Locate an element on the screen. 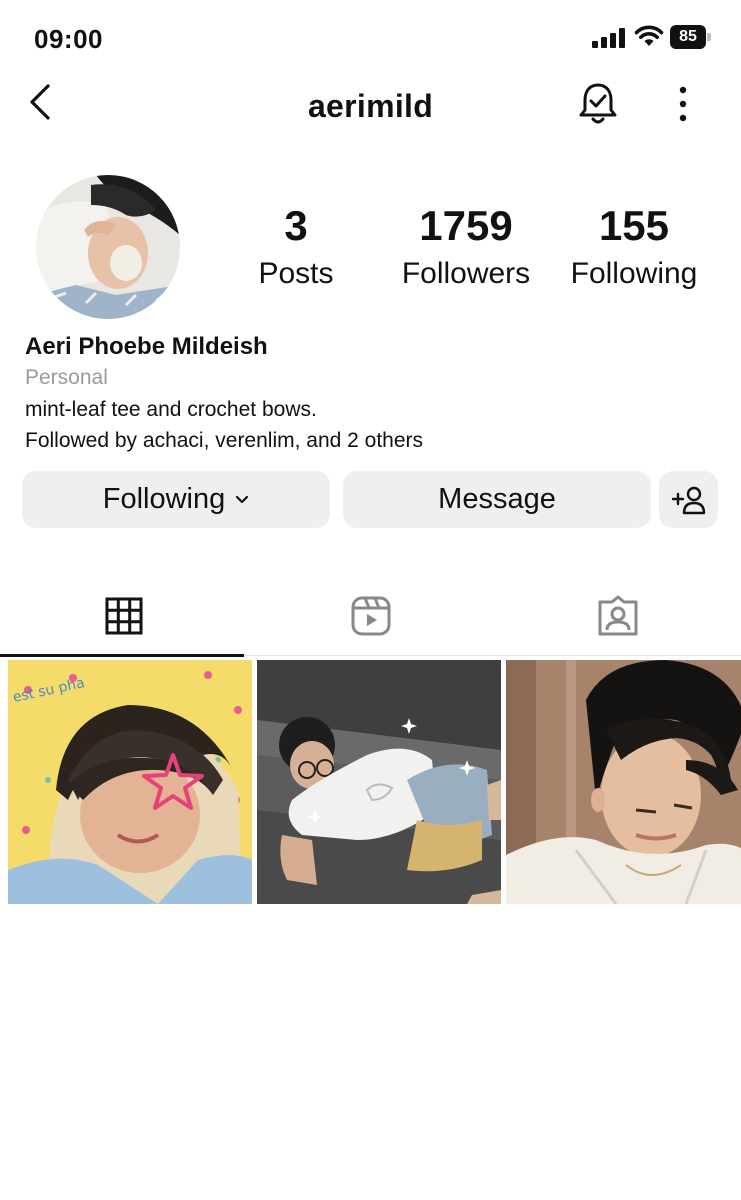  posts-count: 3 Posts is located at coordinates (296, 248).